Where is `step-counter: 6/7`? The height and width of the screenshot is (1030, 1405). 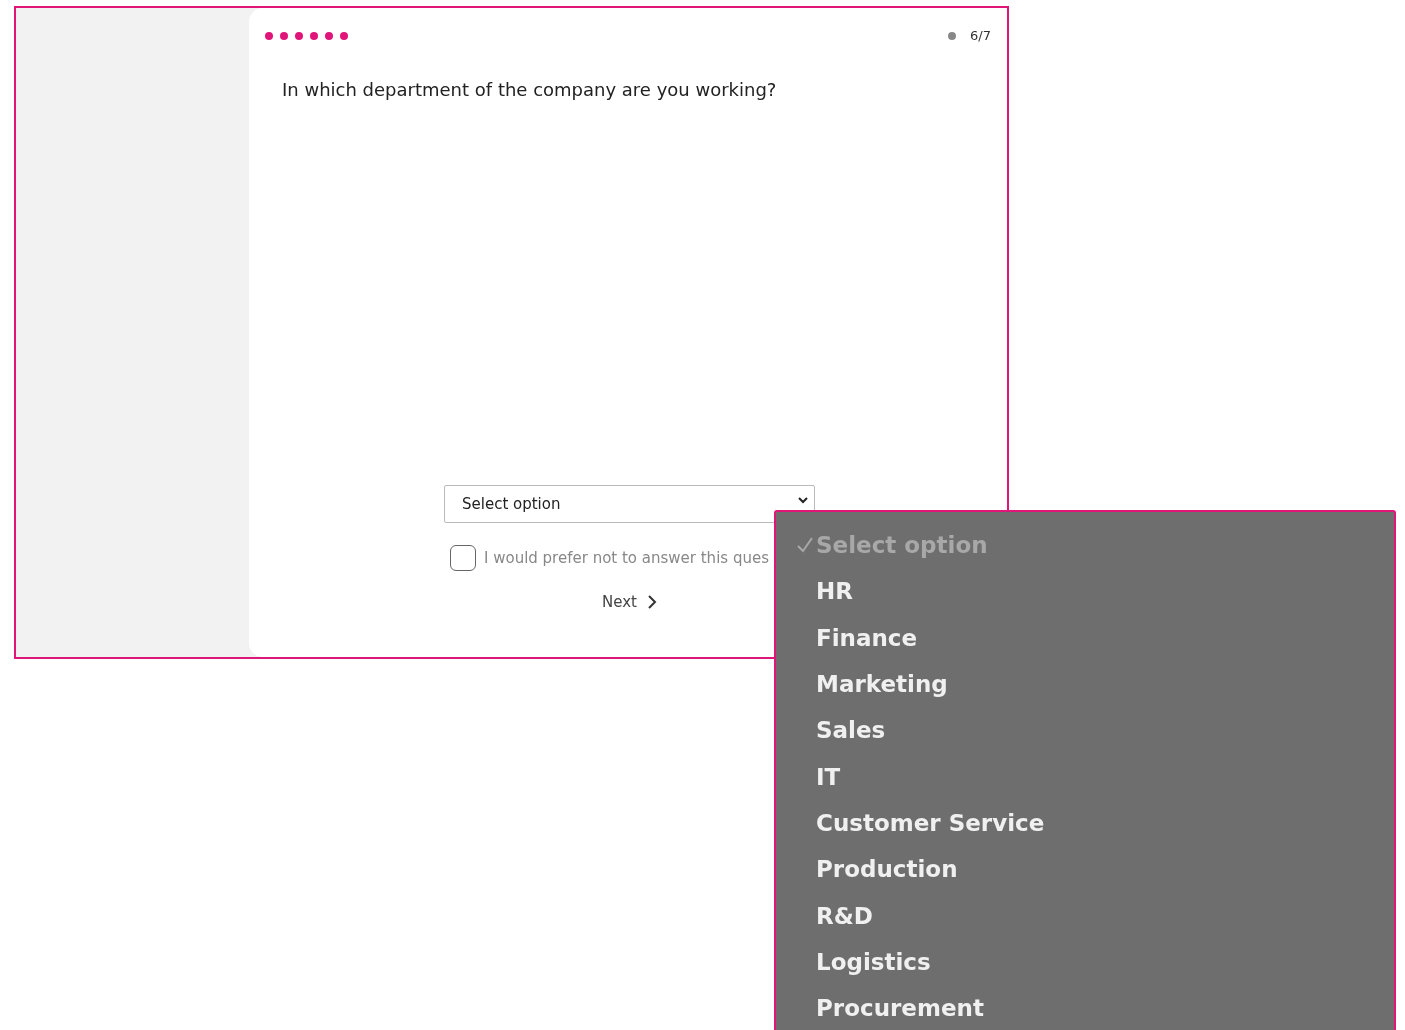 step-counter: 6/7 is located at coordinates (980, 35).